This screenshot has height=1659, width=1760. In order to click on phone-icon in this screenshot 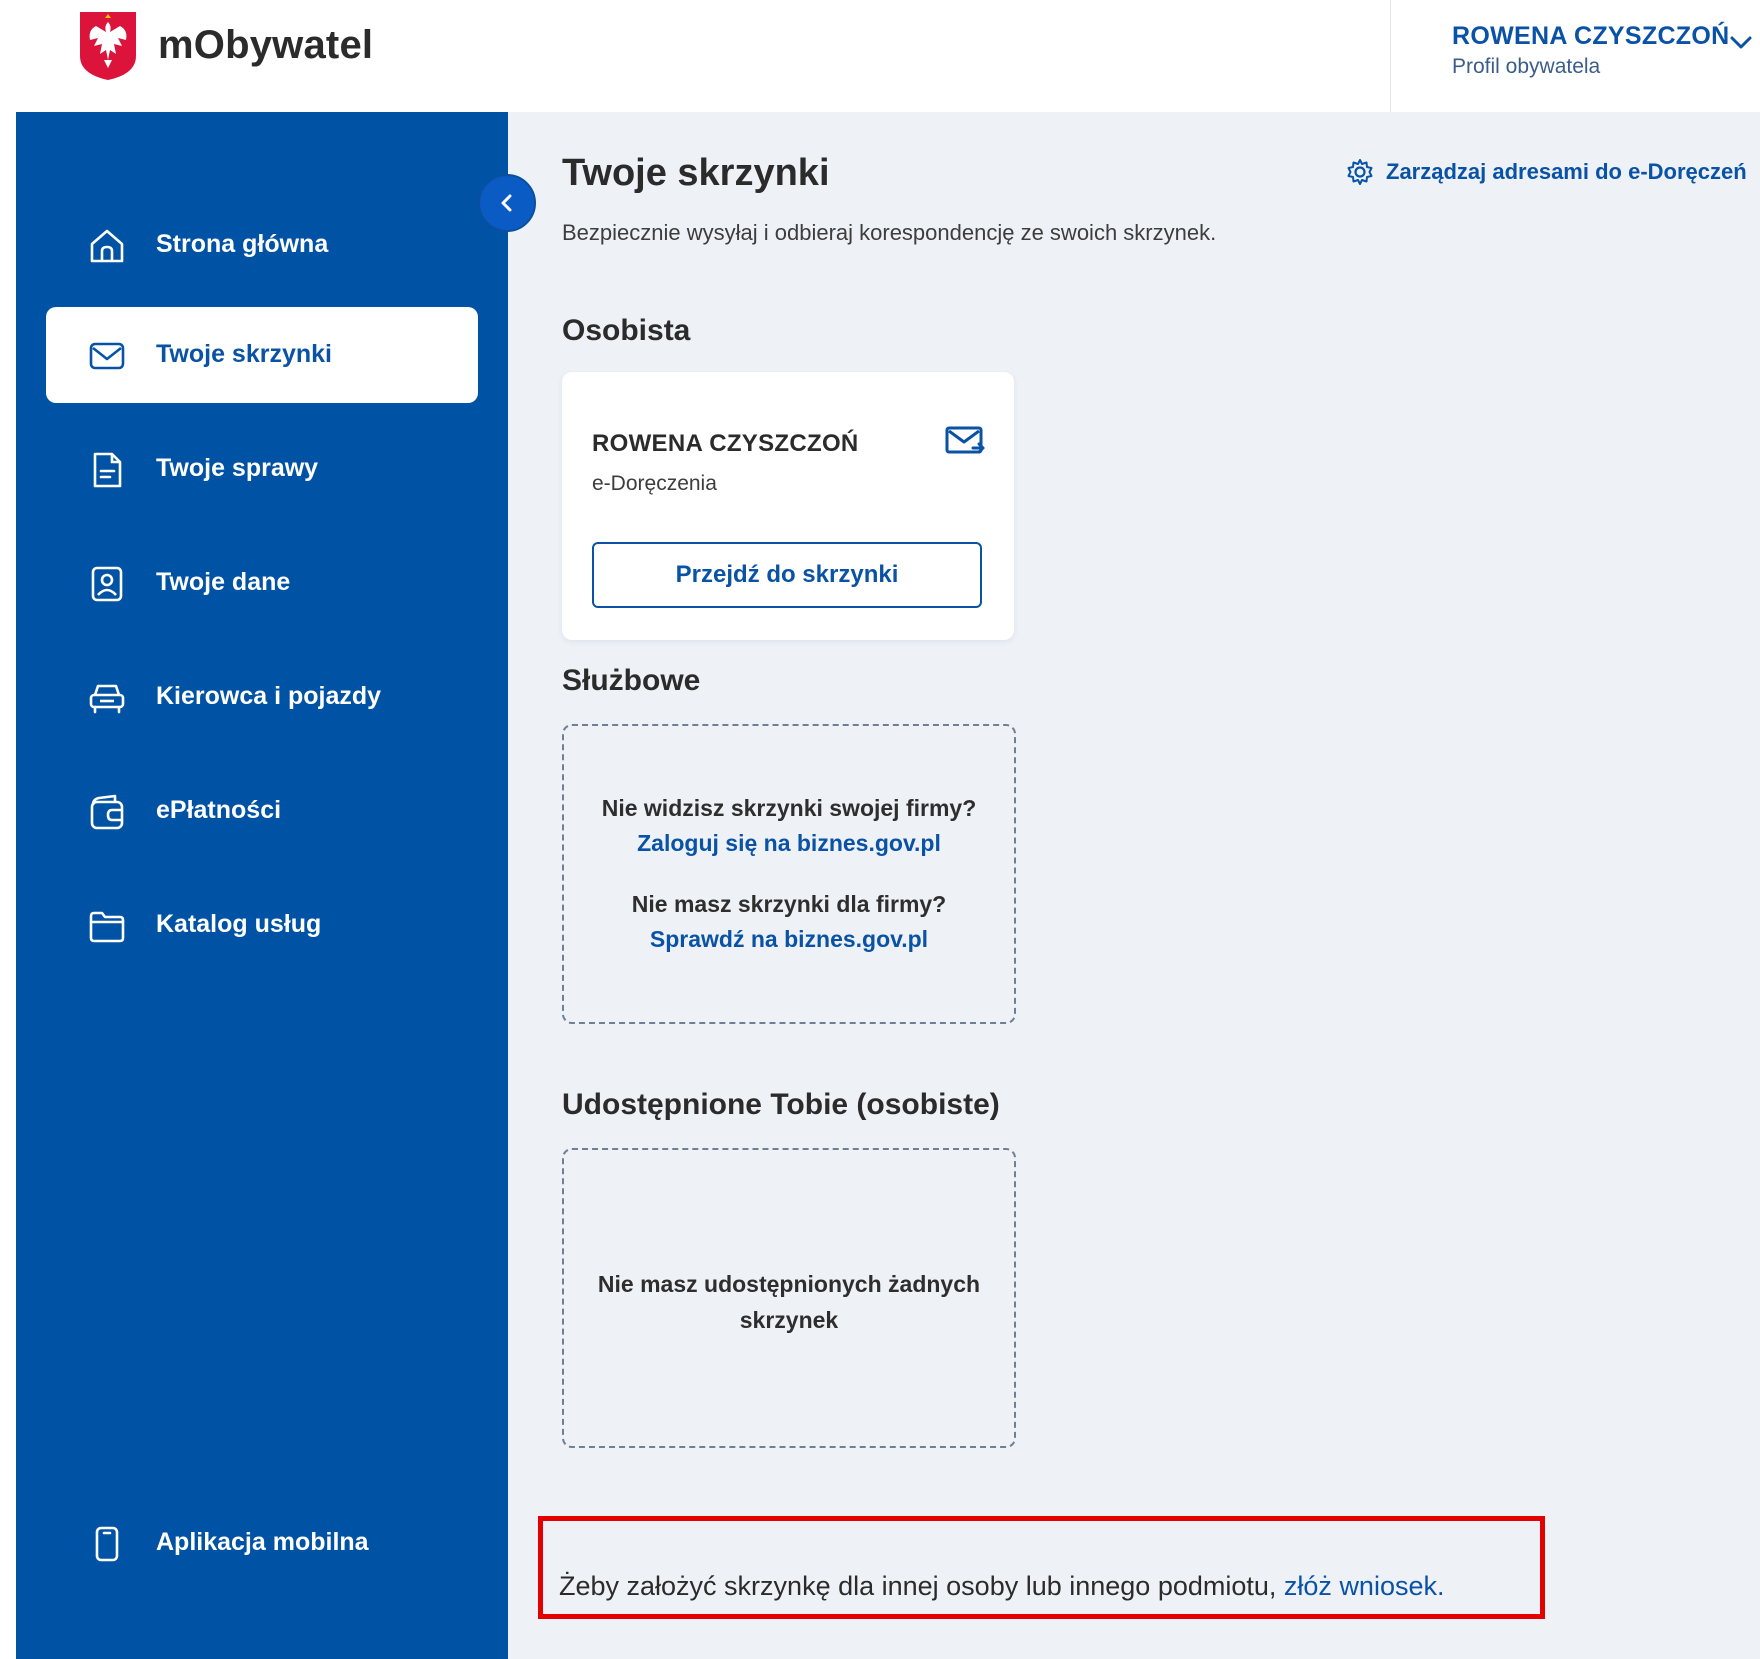, I will do `click(107, 1544)`.